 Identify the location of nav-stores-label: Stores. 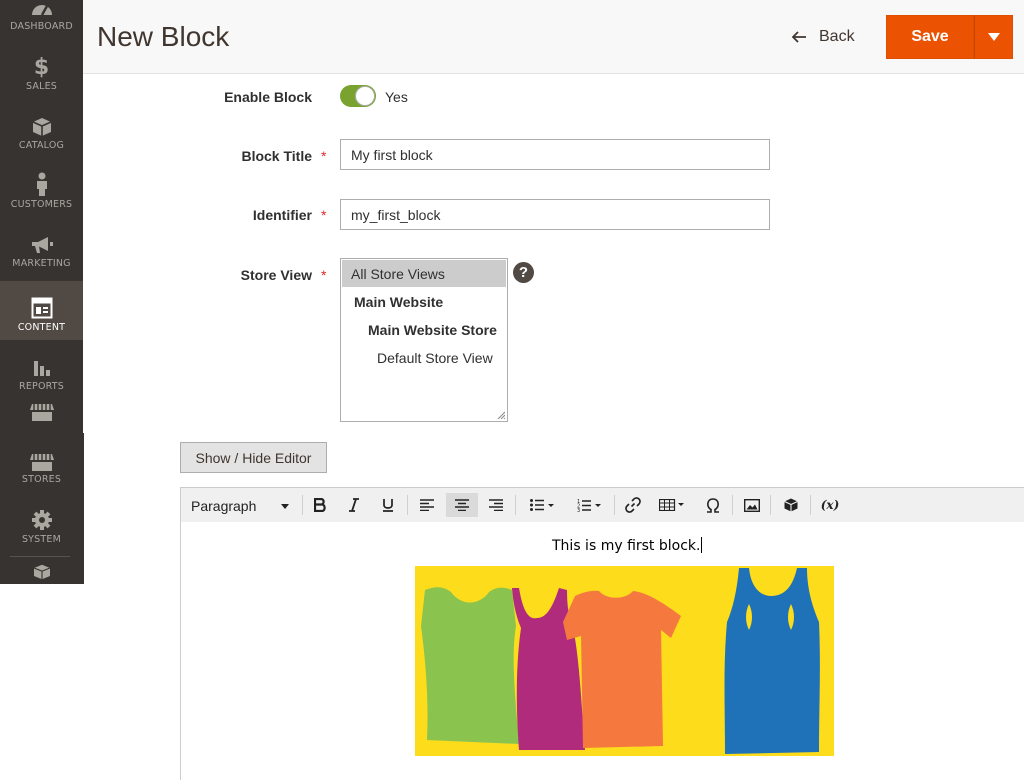
(41, 479).